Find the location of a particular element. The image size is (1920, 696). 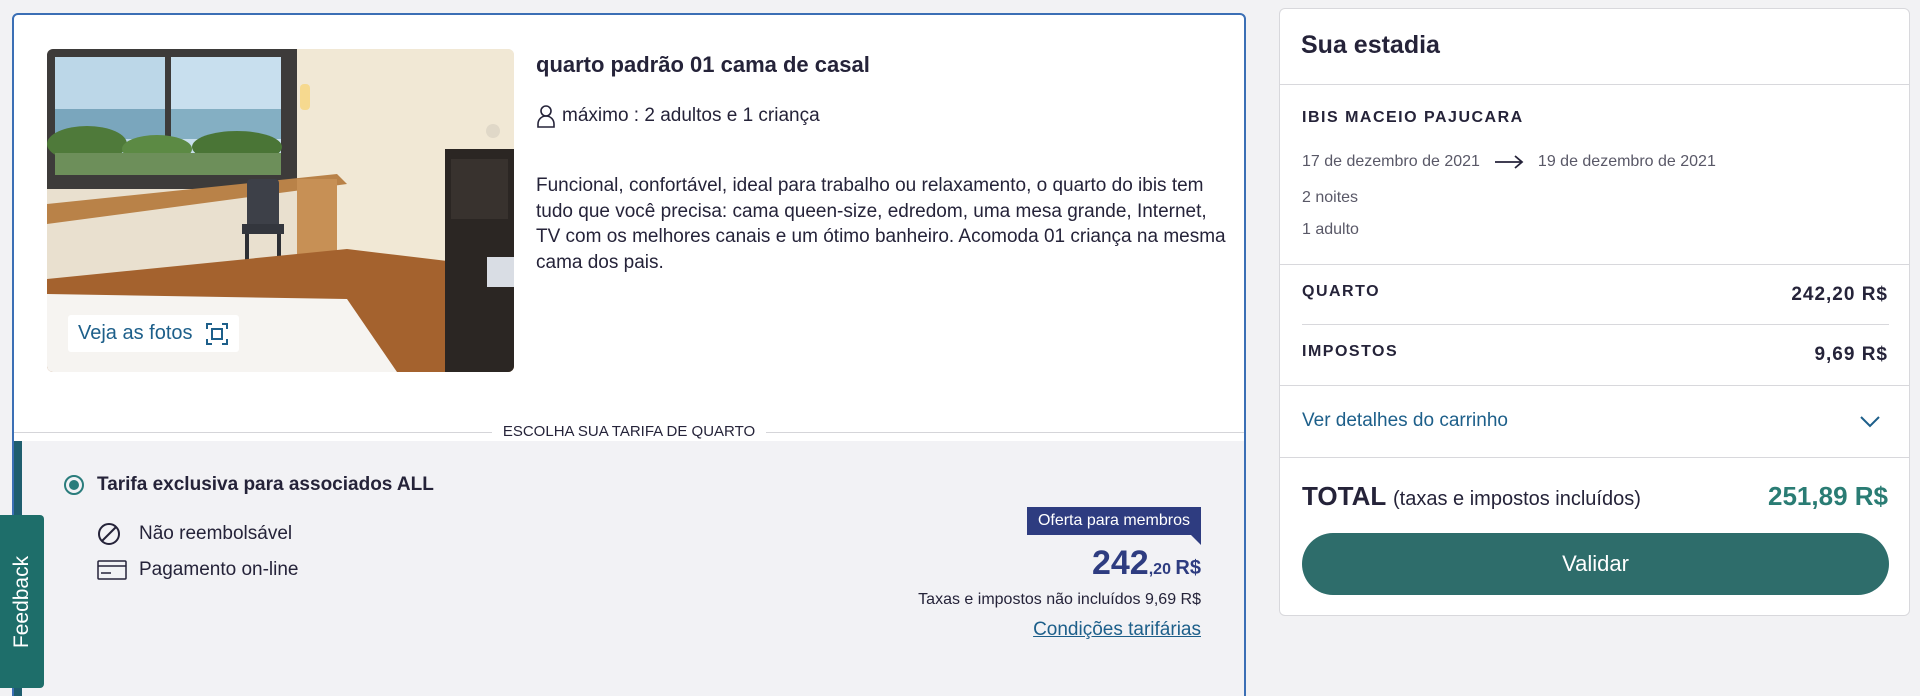

see-photos-button: Veja as fotos is located at coordinates (153, 333).